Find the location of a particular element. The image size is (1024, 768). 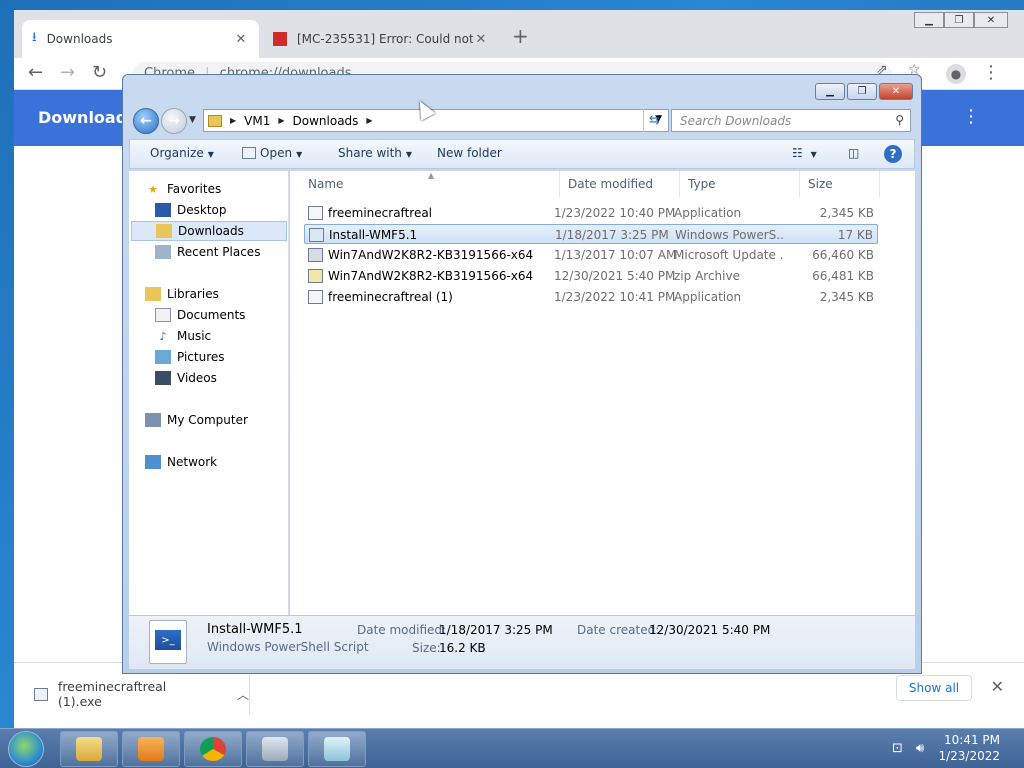

taskbar-setup-button is located at coordinates (275, 749).